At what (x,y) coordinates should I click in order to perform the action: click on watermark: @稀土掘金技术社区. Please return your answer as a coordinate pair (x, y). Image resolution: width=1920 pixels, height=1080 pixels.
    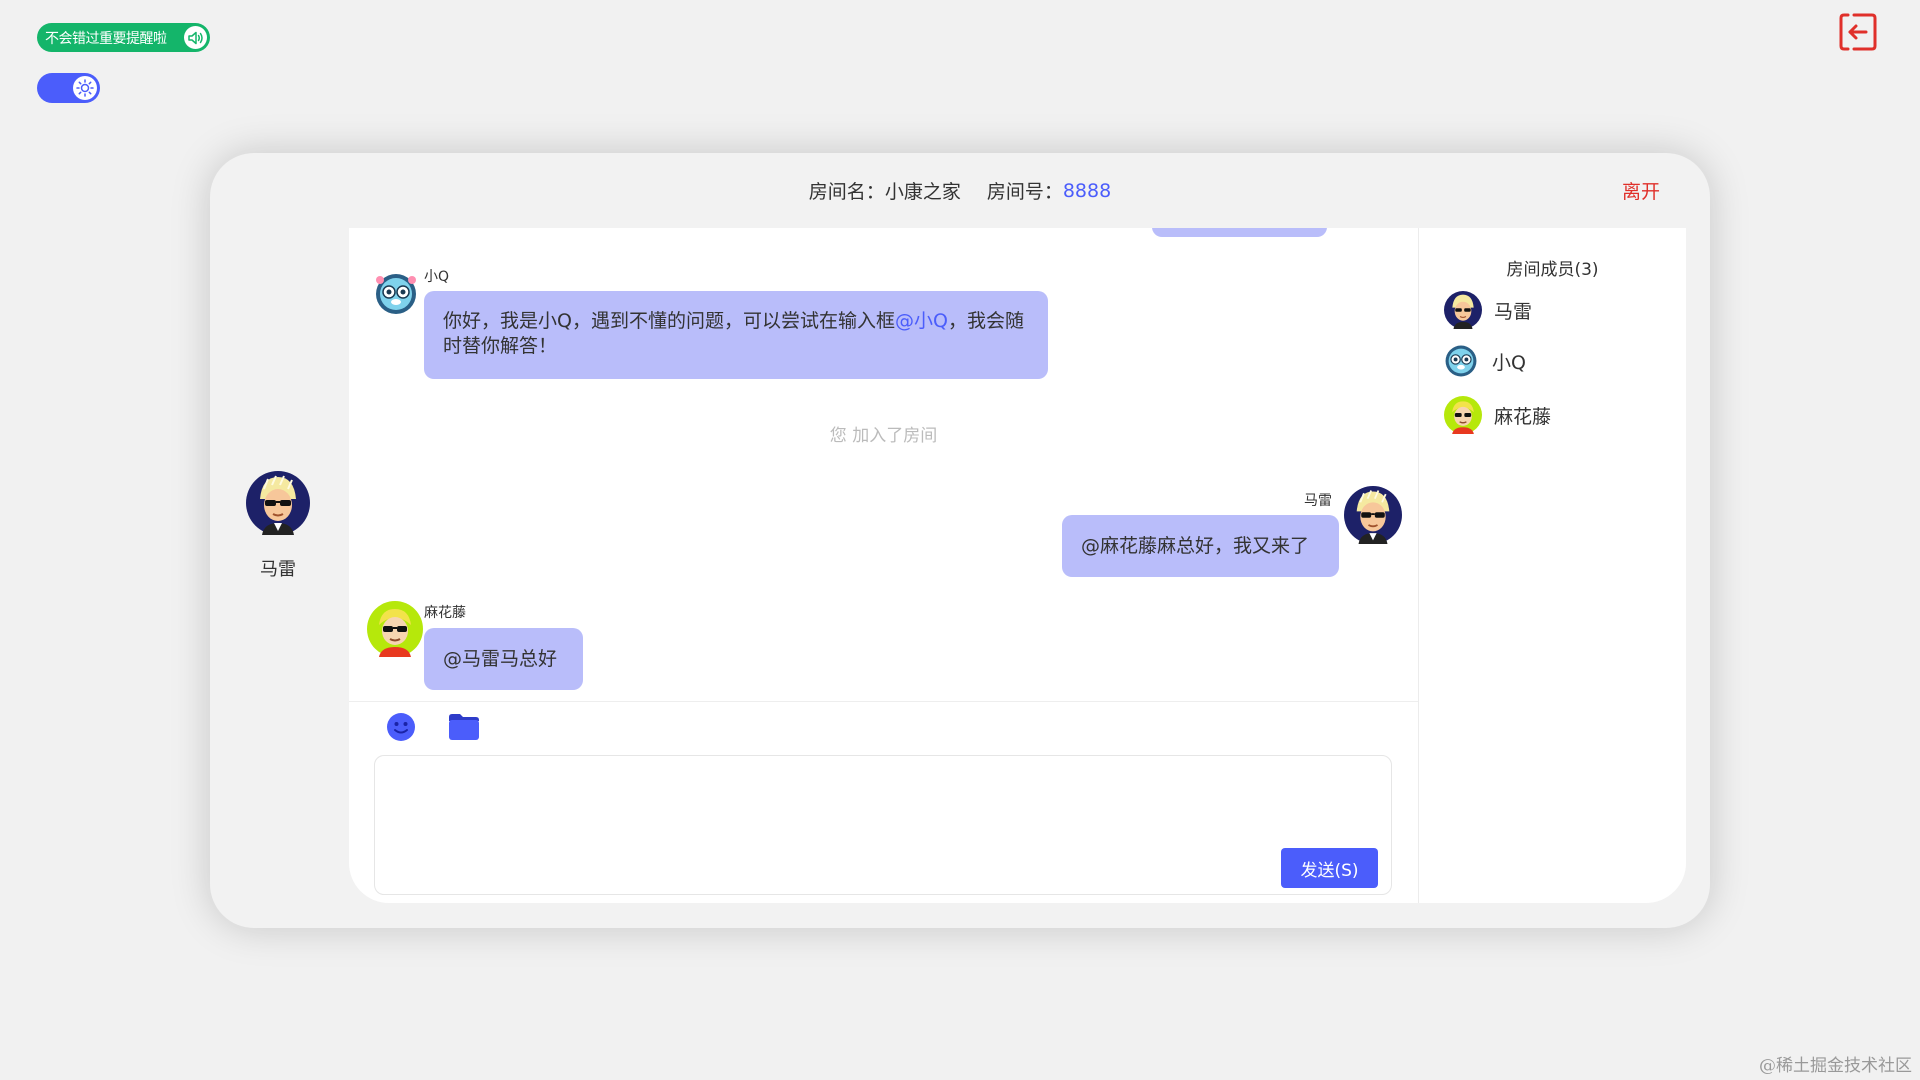
    Looking at the image, I should click on (1835, 1066).